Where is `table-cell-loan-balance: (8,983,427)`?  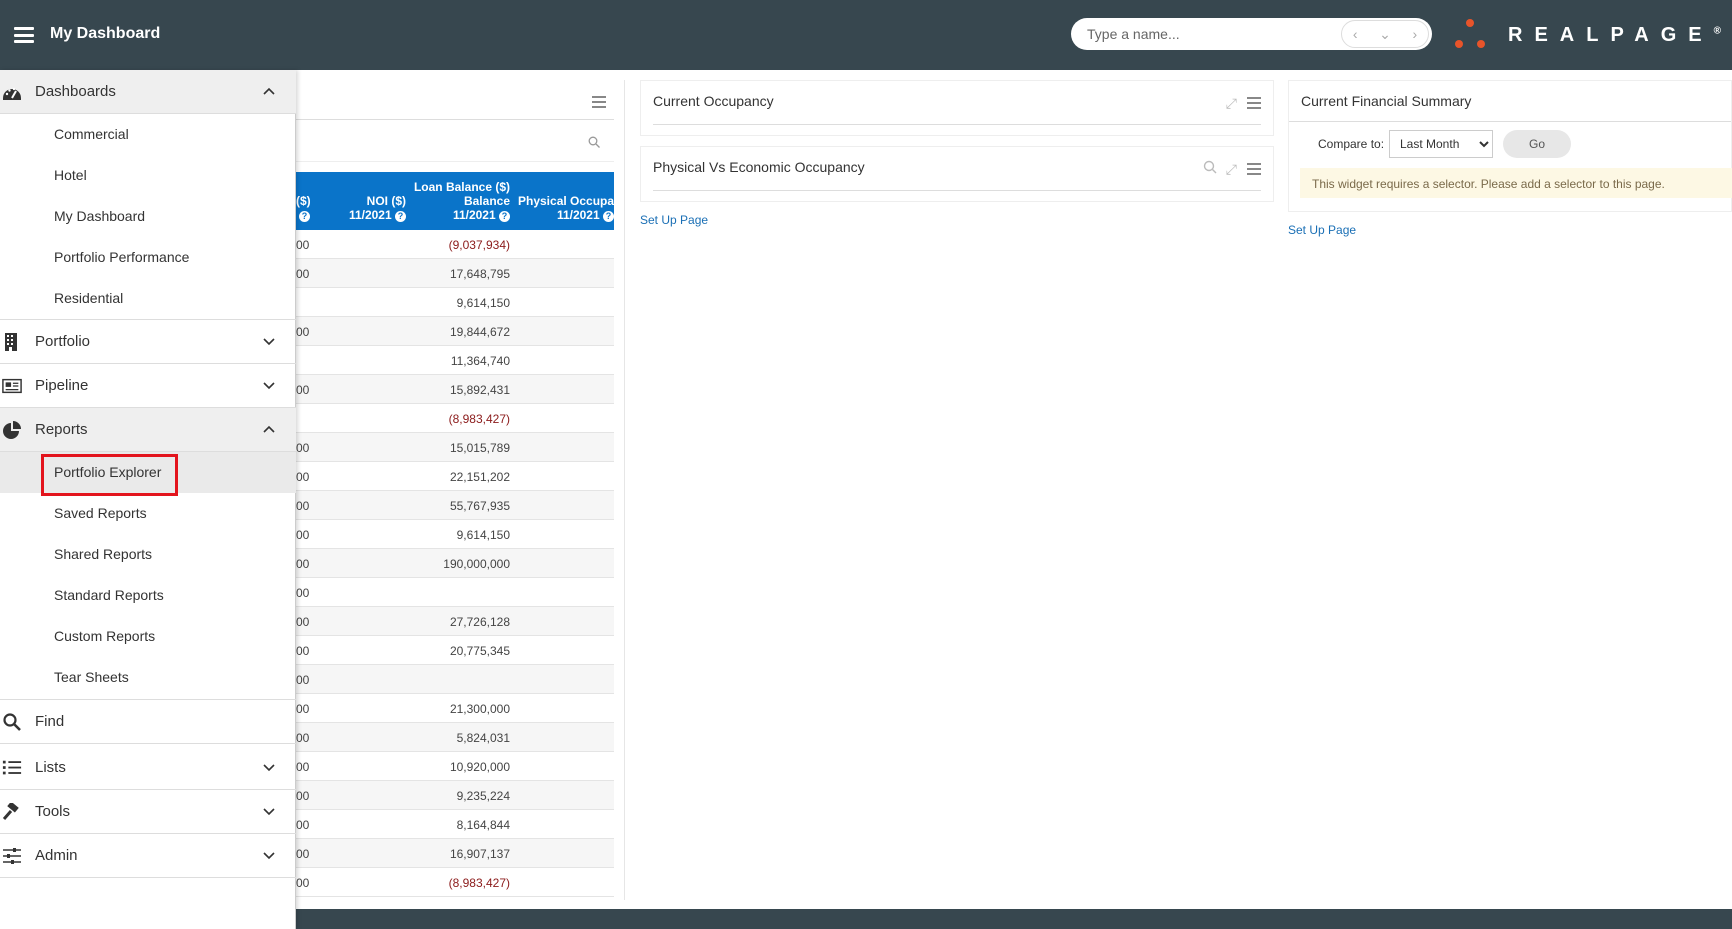
table-cell-loan-balance: (8,983,427) is located at coordinates (479, 419).